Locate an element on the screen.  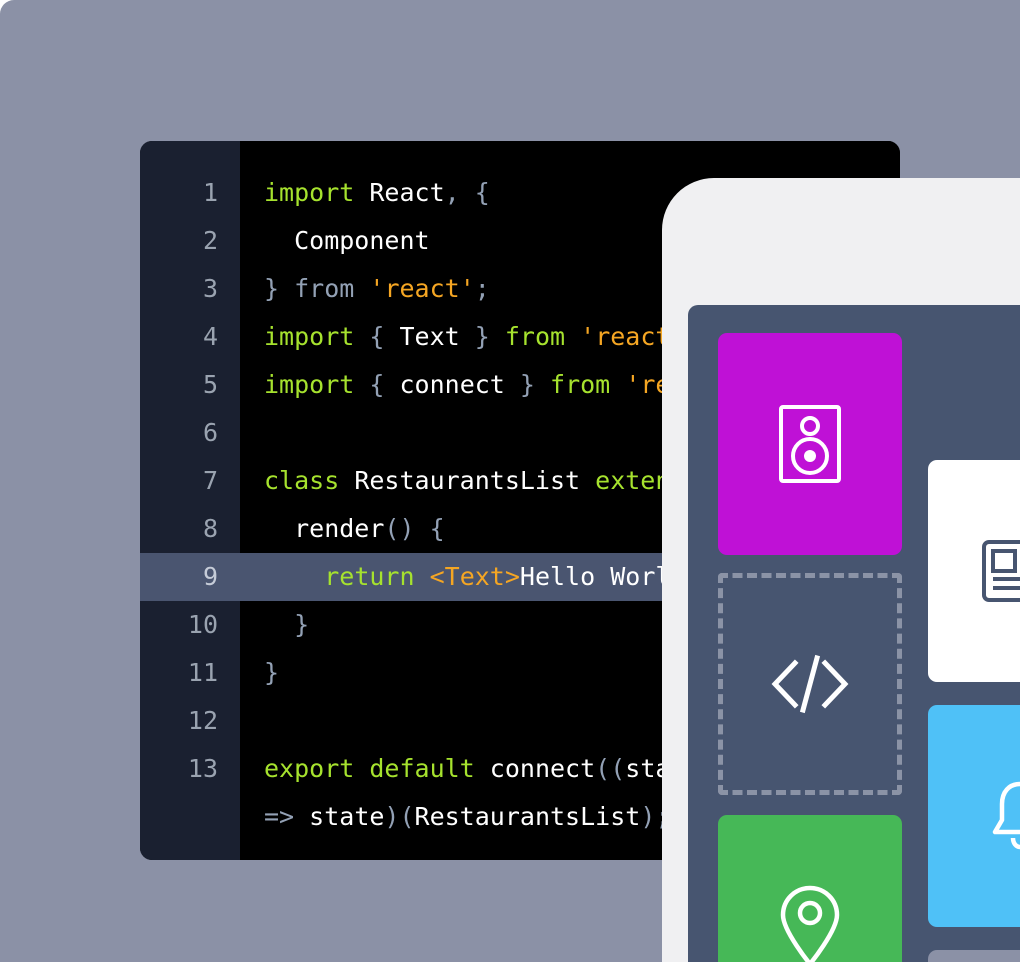
code-token: Text is located at coordinates (429, 336).